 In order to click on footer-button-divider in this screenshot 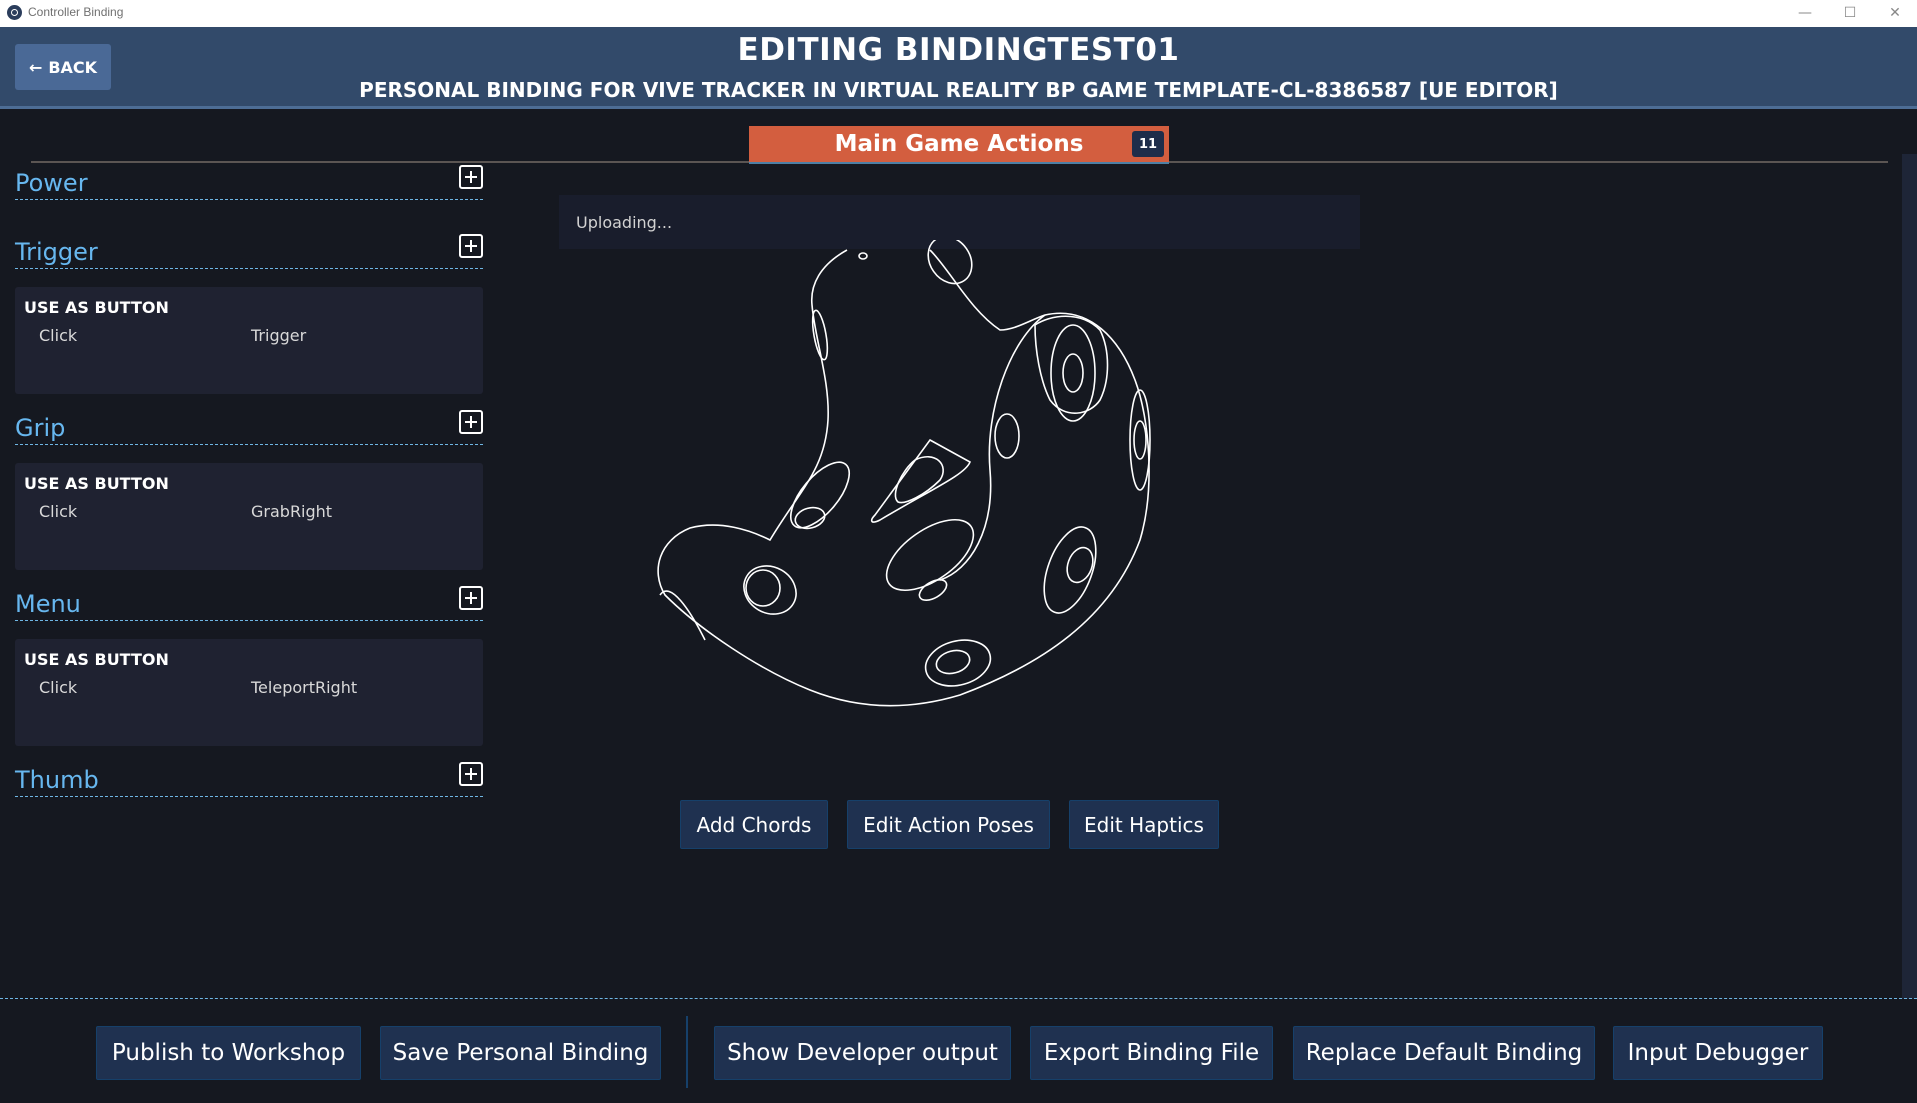, I will do `click(687, 1052)`.